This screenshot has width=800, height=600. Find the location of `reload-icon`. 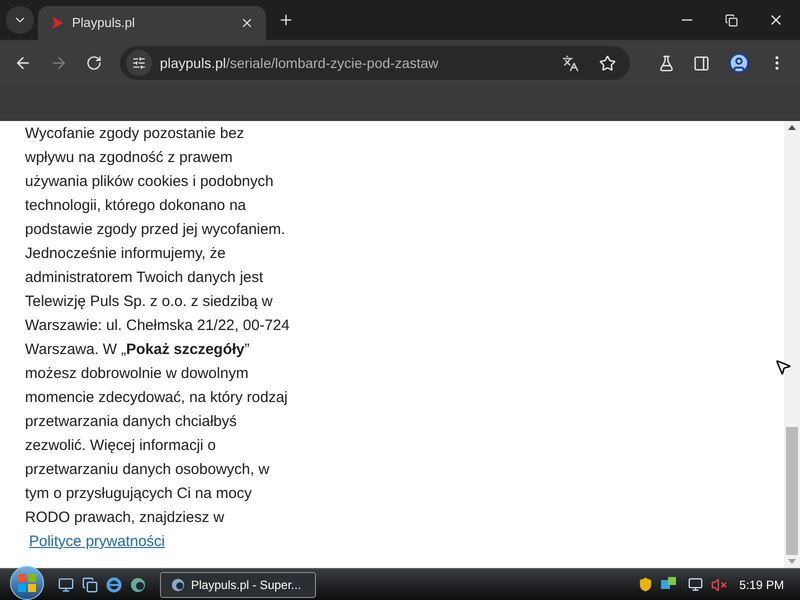

reload-icon is located at coordinates (94, 63).